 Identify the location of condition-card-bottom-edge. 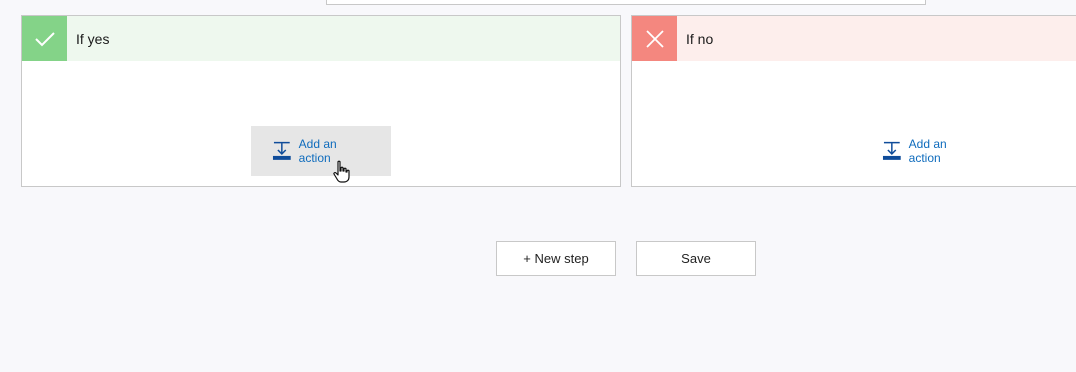
(626, 2).